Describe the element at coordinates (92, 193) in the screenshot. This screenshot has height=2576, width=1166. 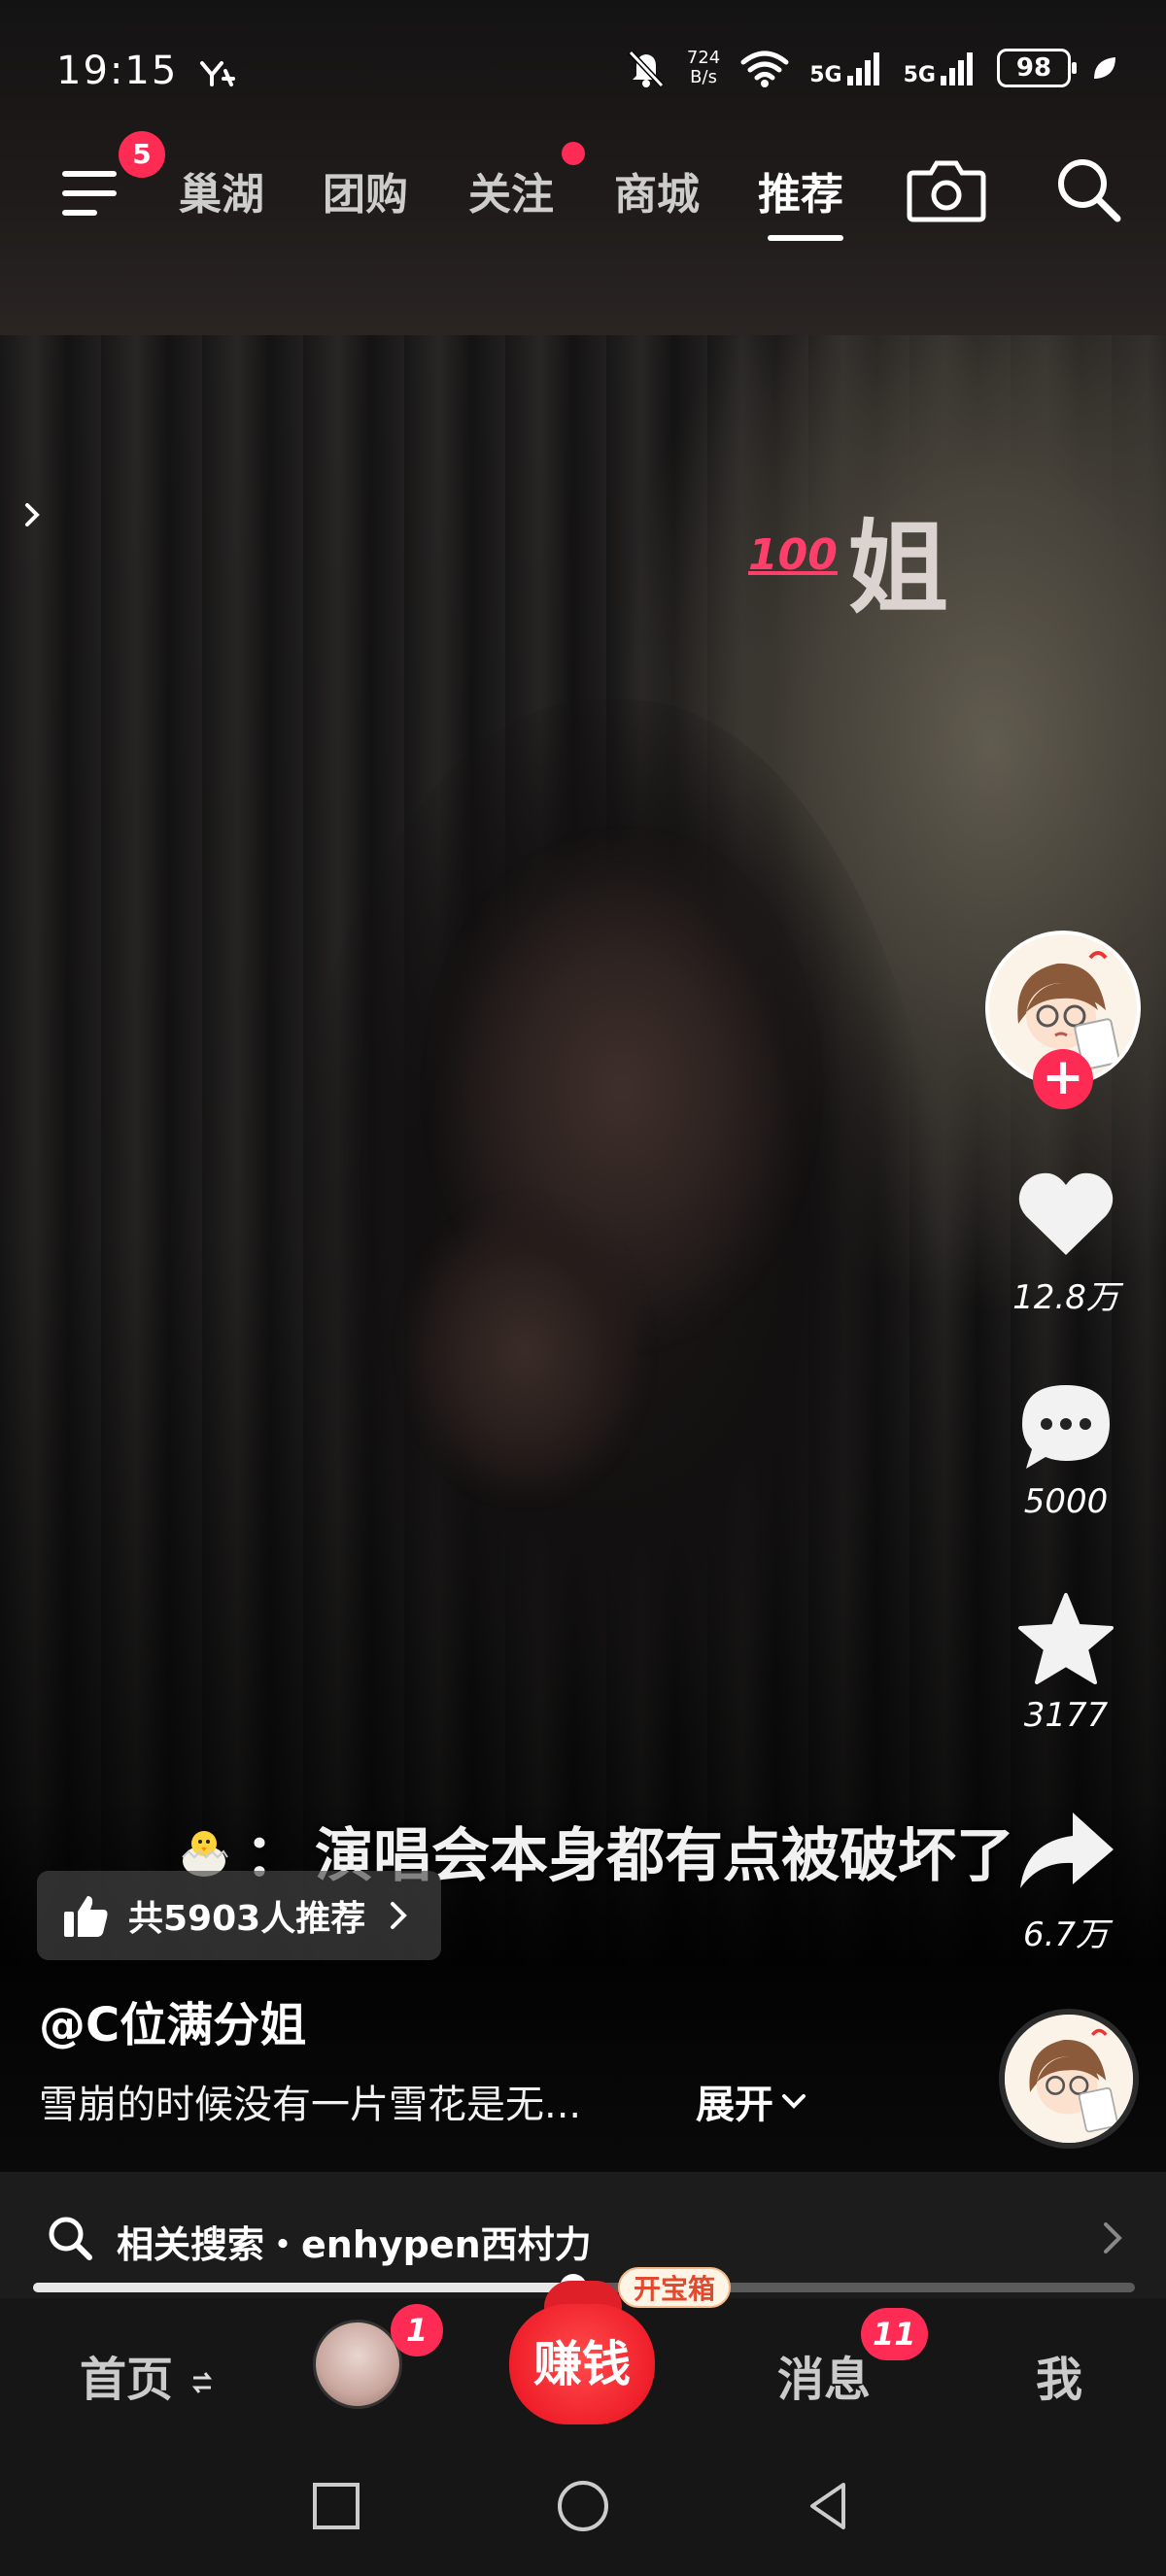
I see `menu-icon` at that location.